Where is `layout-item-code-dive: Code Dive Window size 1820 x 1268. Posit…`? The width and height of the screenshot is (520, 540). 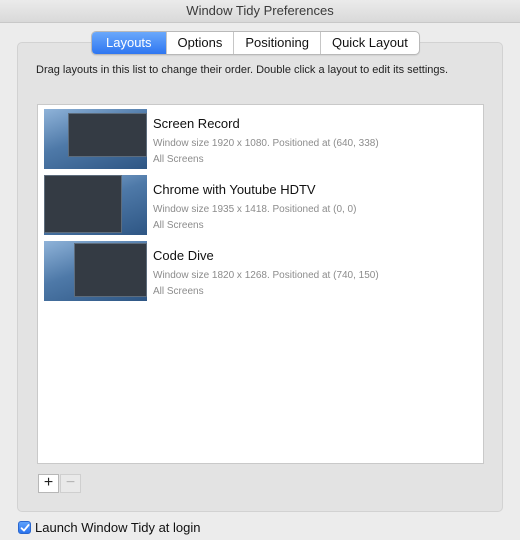 layout-item-code-dive: Code Dive Window size 1820 x 1268. Posit… is located at coordinates (264, 272).